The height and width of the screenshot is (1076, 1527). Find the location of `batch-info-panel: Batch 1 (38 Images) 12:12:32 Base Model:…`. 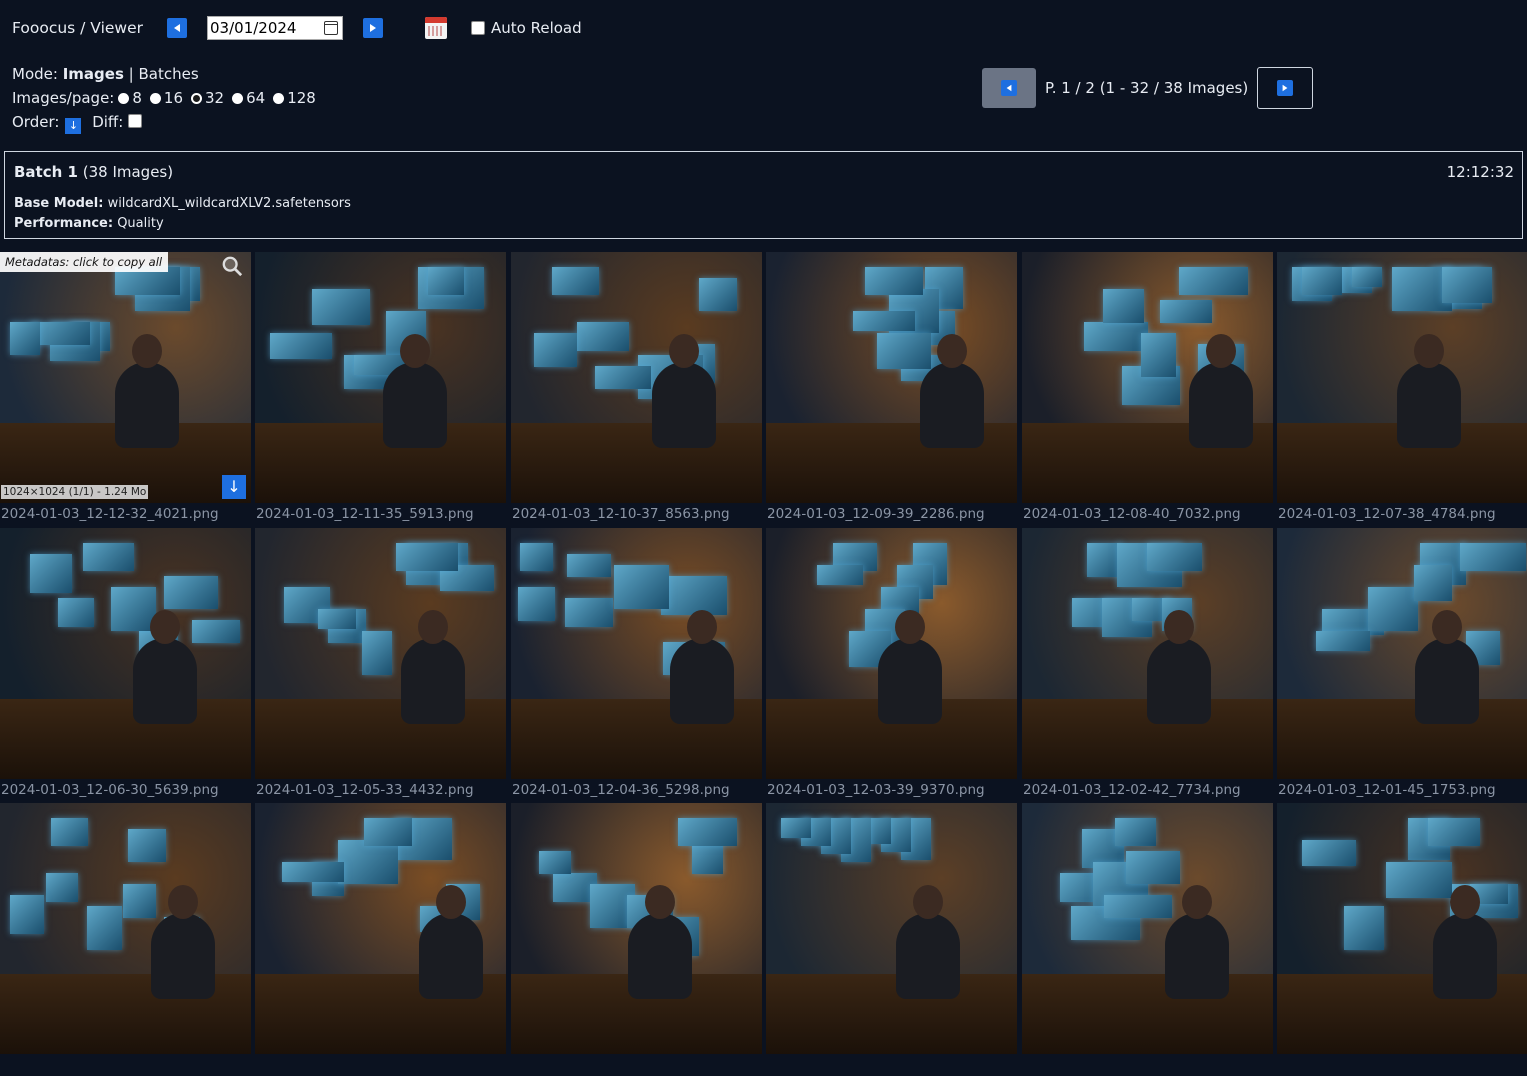

batch-info-panel: Batch 1 (38 Images) 12:12:32 Base Model:… is located at coordinates (763, 195).